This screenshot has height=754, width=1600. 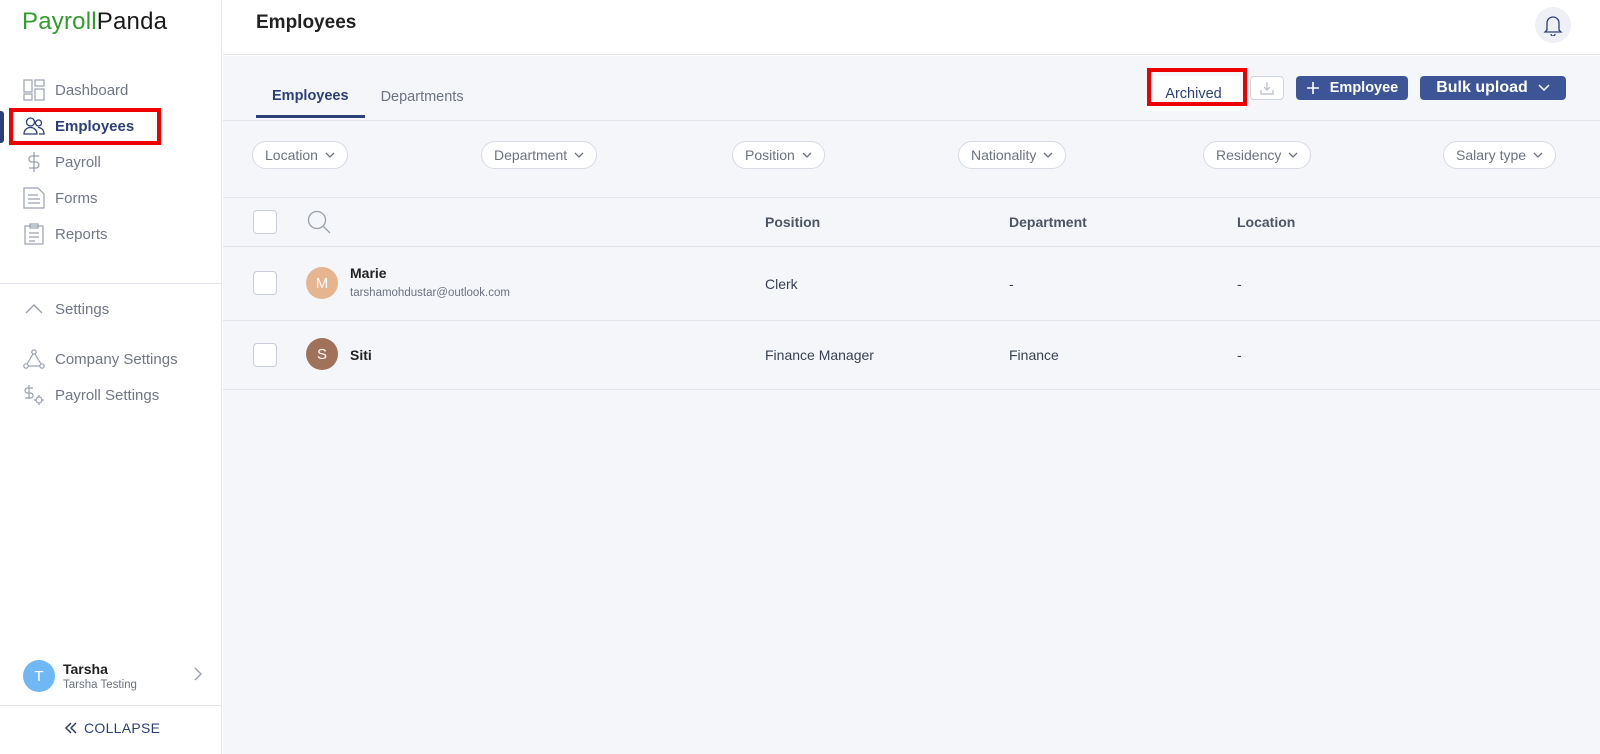 I want to click on tabs-divider, so click(x=911, y=120).